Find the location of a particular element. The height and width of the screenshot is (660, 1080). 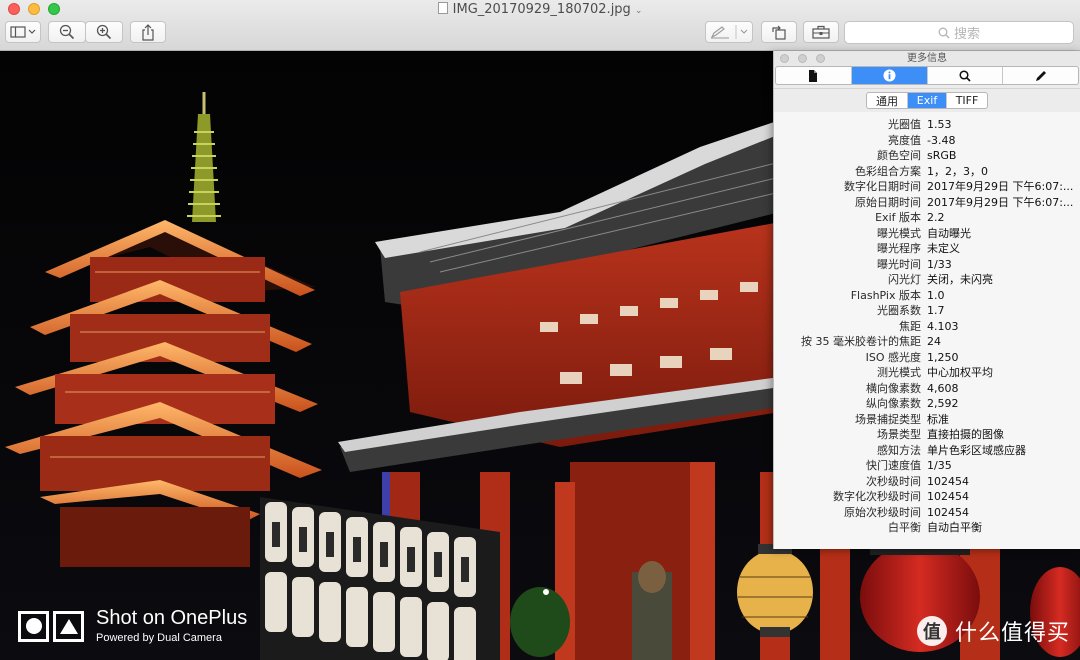

tab-more-info is located at coordinates (889, 75).